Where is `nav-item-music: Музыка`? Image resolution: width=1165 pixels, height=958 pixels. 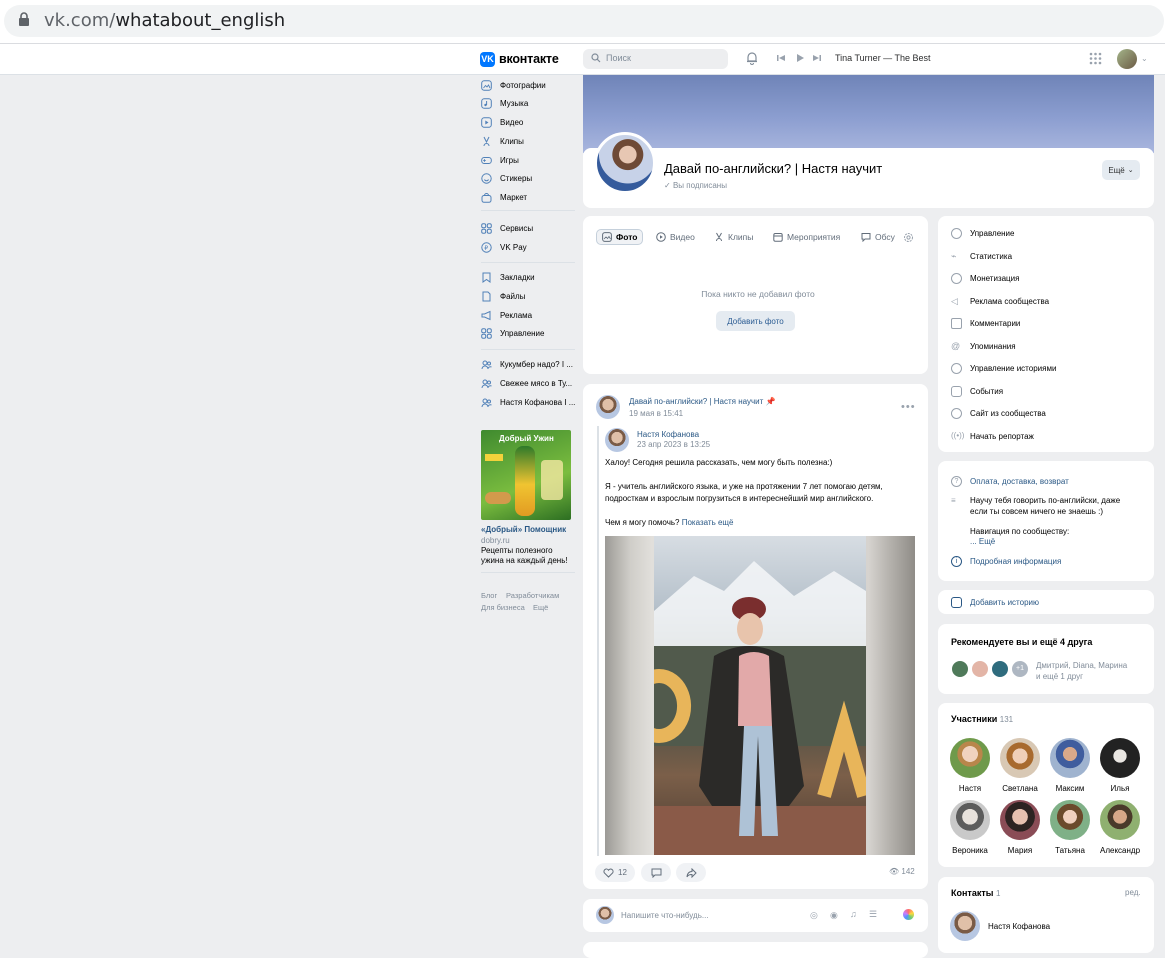
nav-item-music: Музыка is located at coordinates (504, 103).